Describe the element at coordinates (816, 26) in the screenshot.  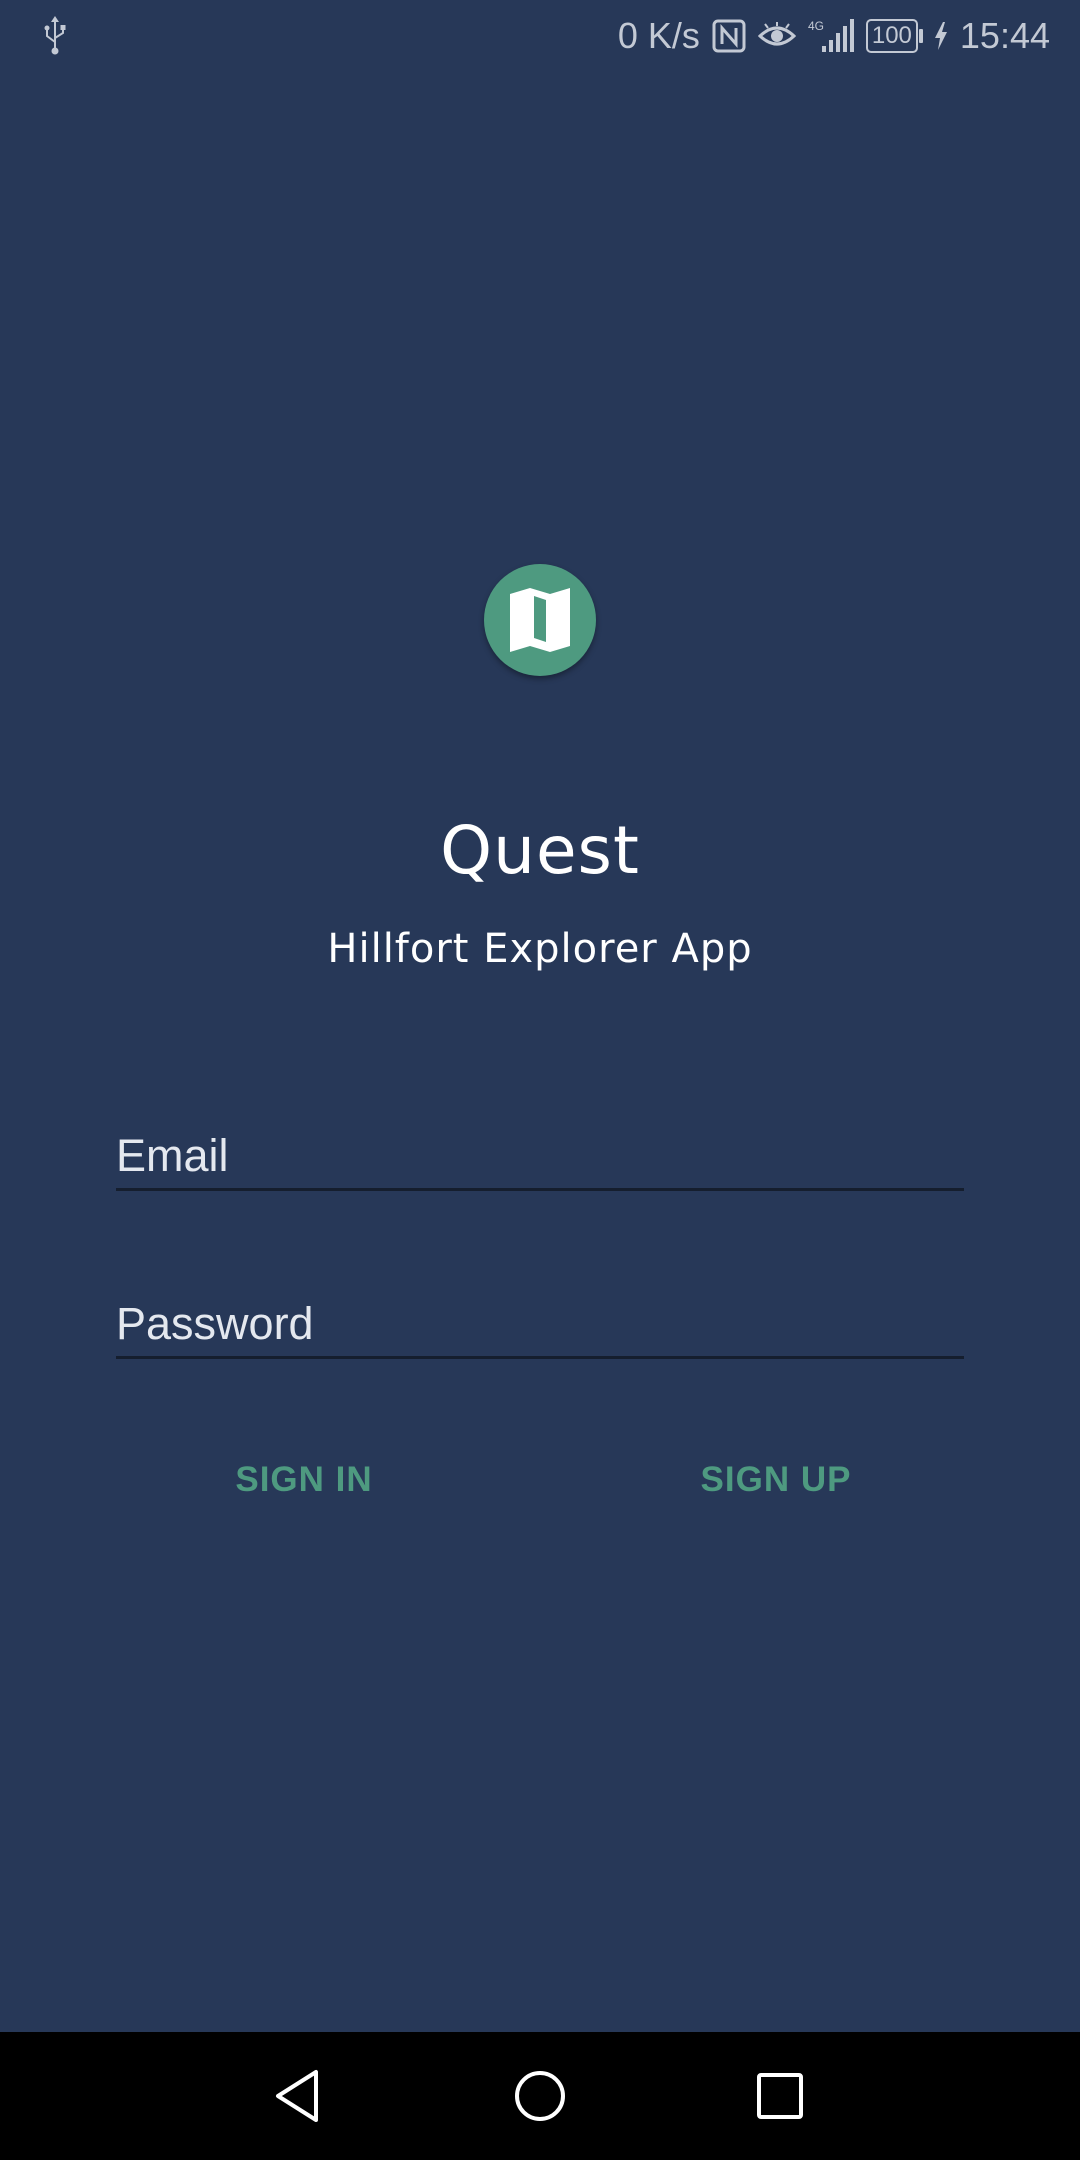
I see `signal-type-label: 4G` at that location.